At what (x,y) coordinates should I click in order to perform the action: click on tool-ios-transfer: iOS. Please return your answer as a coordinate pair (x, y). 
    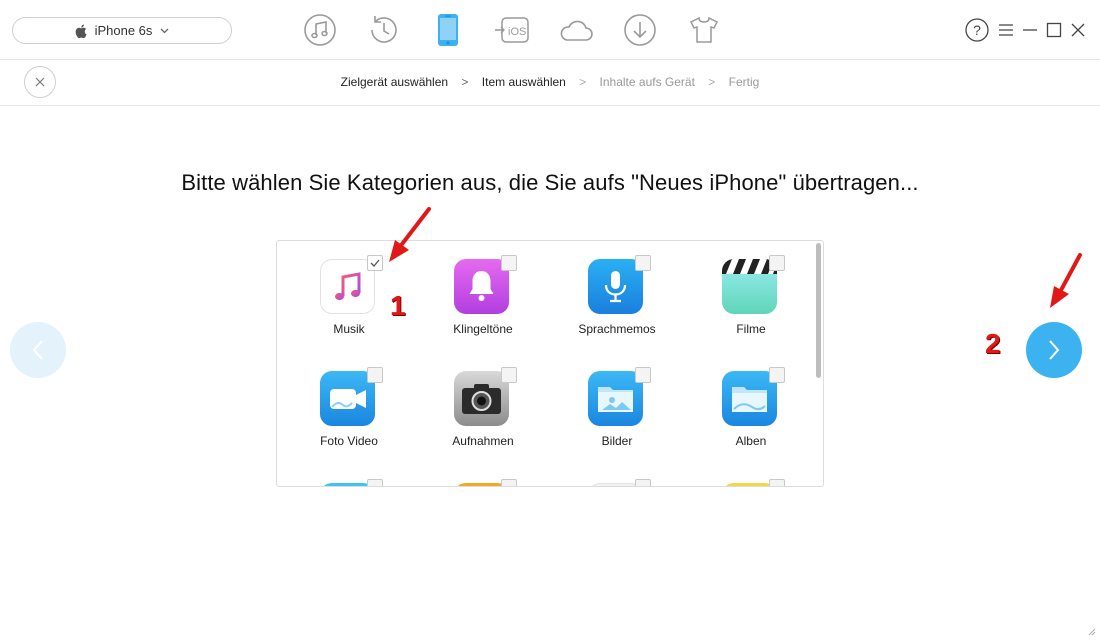
    Looking at the image, I should click on (512, 30).